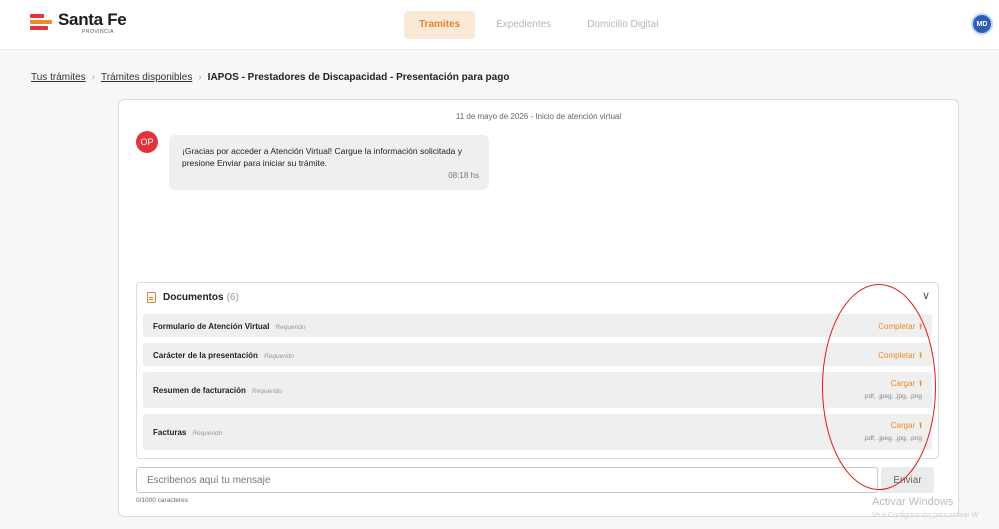 Image resolution: width=999 pixels, height=529 pixels. What do you see at coordinates (199, 390) in the screenshot?
I see `document-name: Resumen de facturación` at bounding box center [199, 390].